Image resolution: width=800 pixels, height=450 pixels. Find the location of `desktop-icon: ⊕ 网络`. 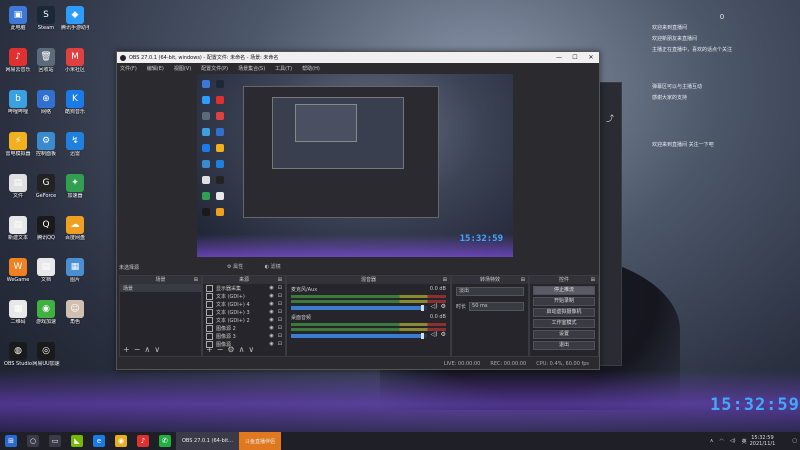

desktop-icon: ⊕ 网络 is located at coordinates (46, 102).